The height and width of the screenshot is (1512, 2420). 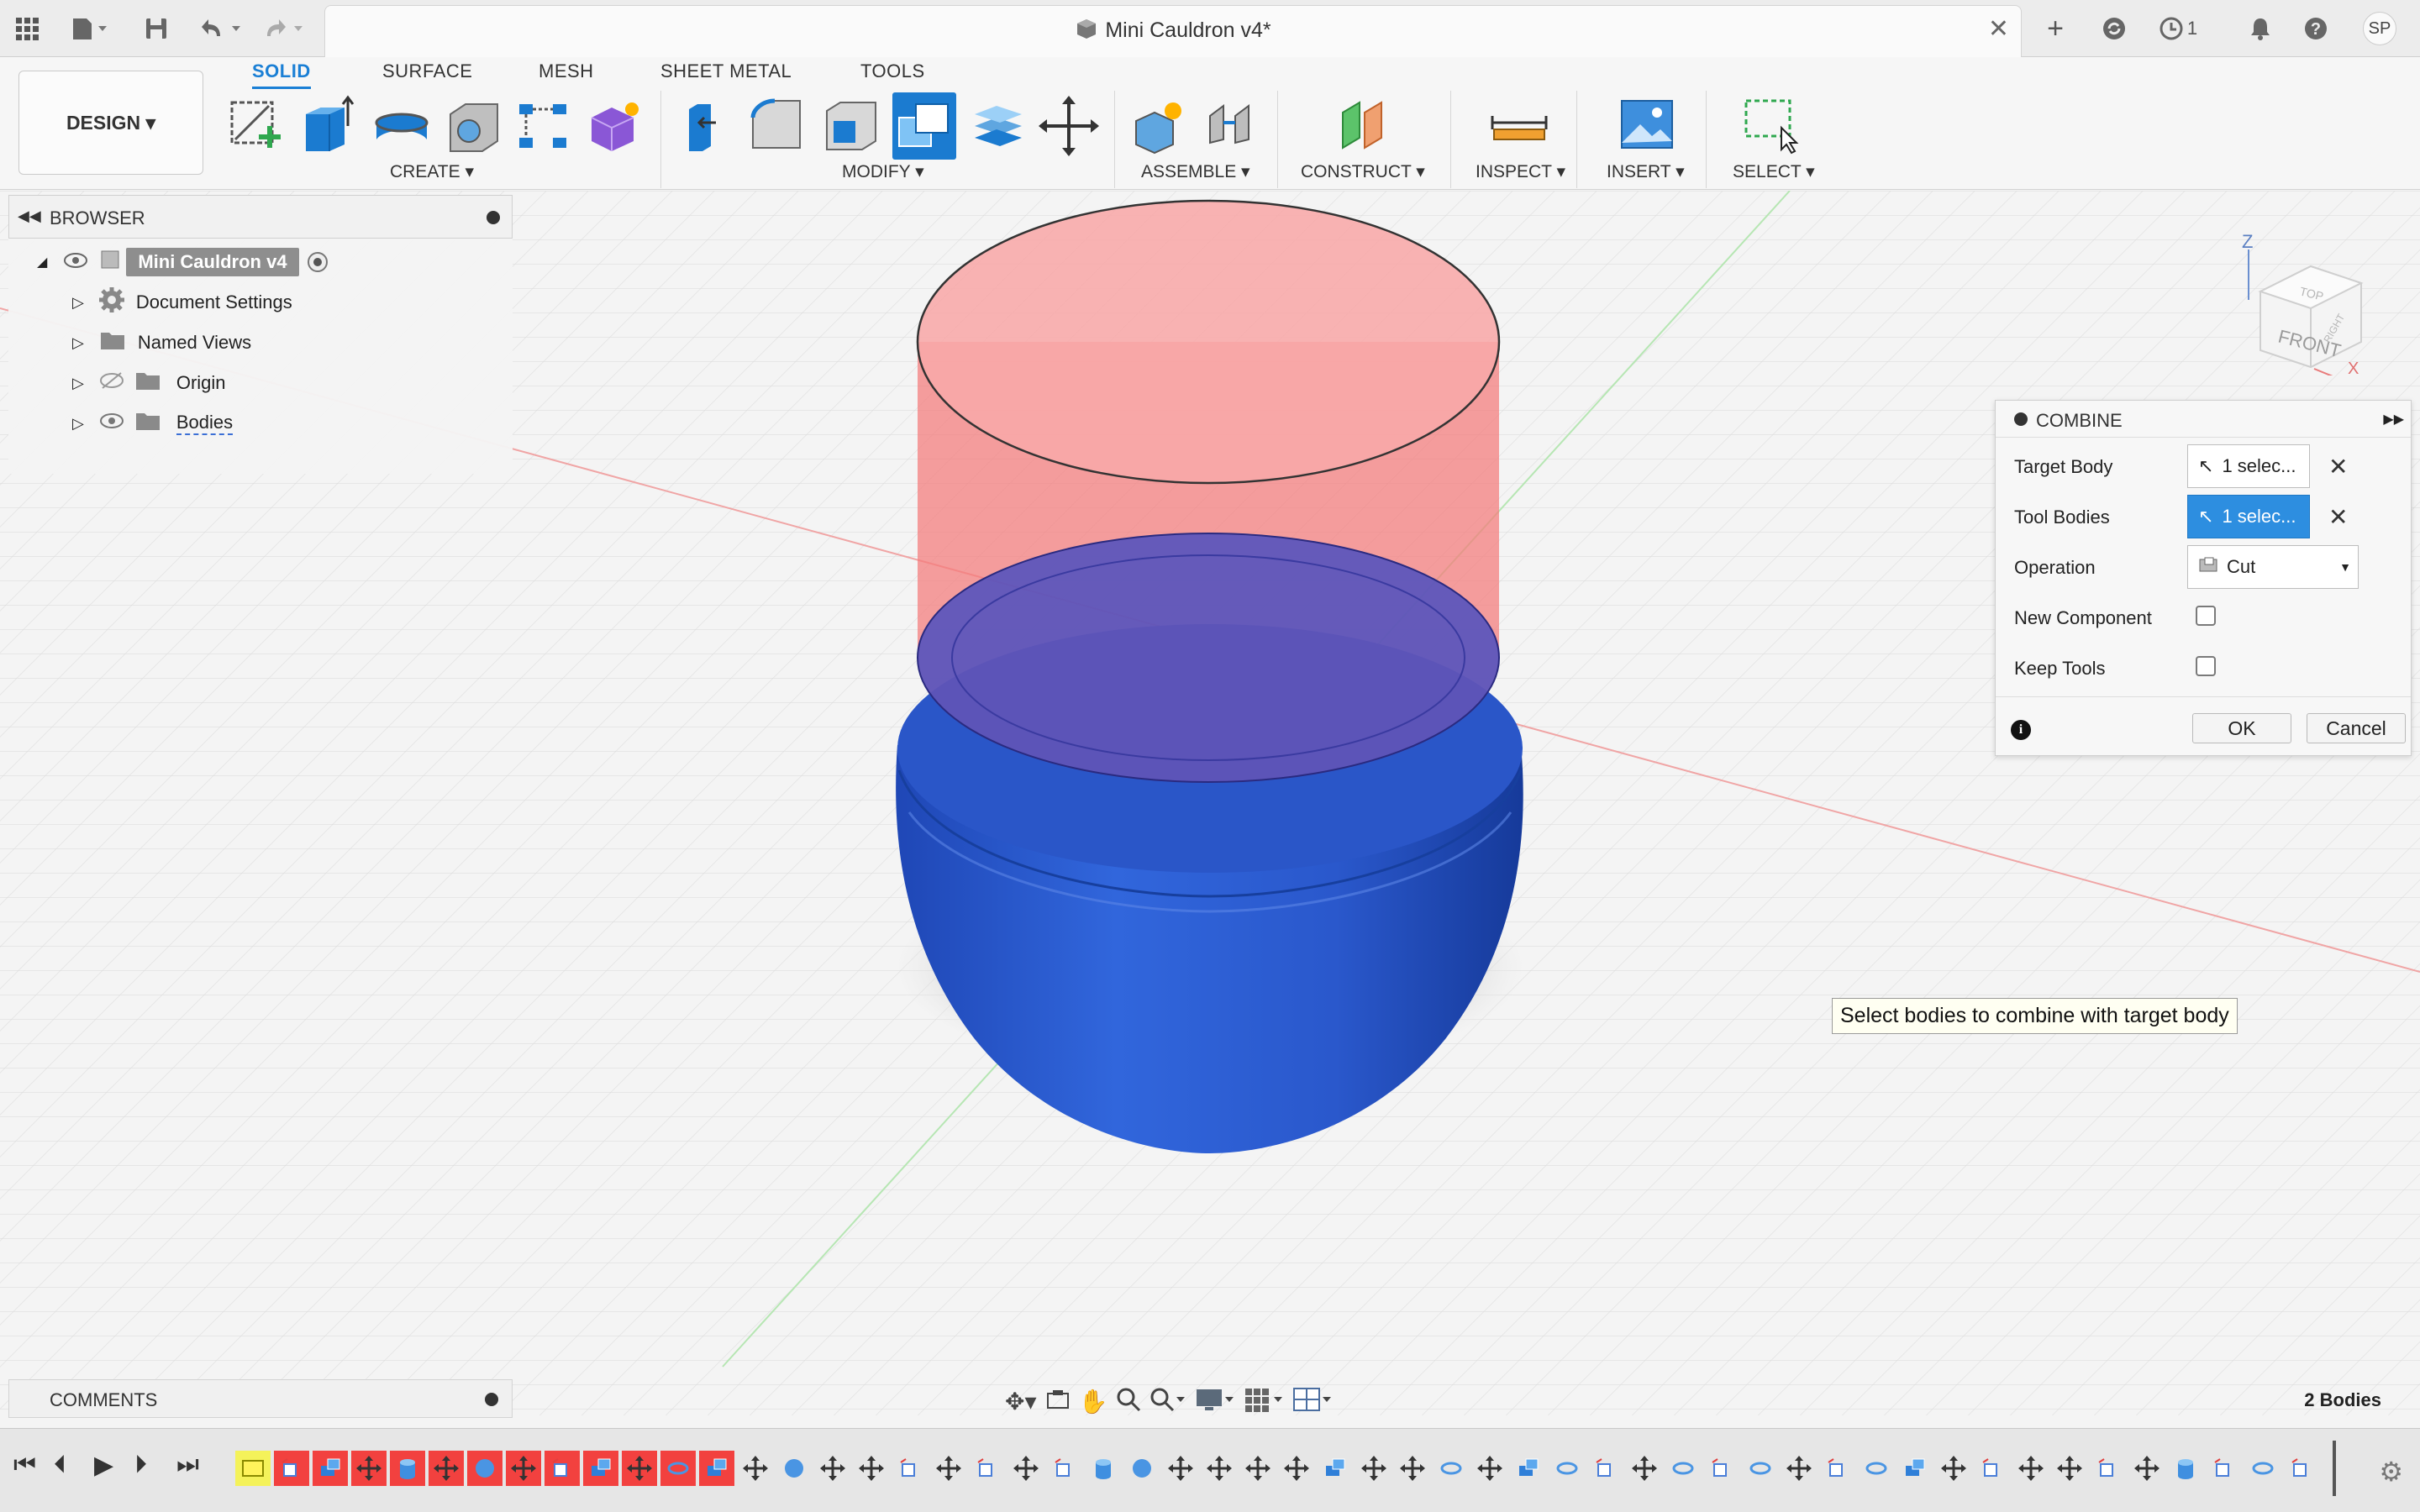 I want to click on clear-target-icon: ✕, so click(x=2338, y=466).